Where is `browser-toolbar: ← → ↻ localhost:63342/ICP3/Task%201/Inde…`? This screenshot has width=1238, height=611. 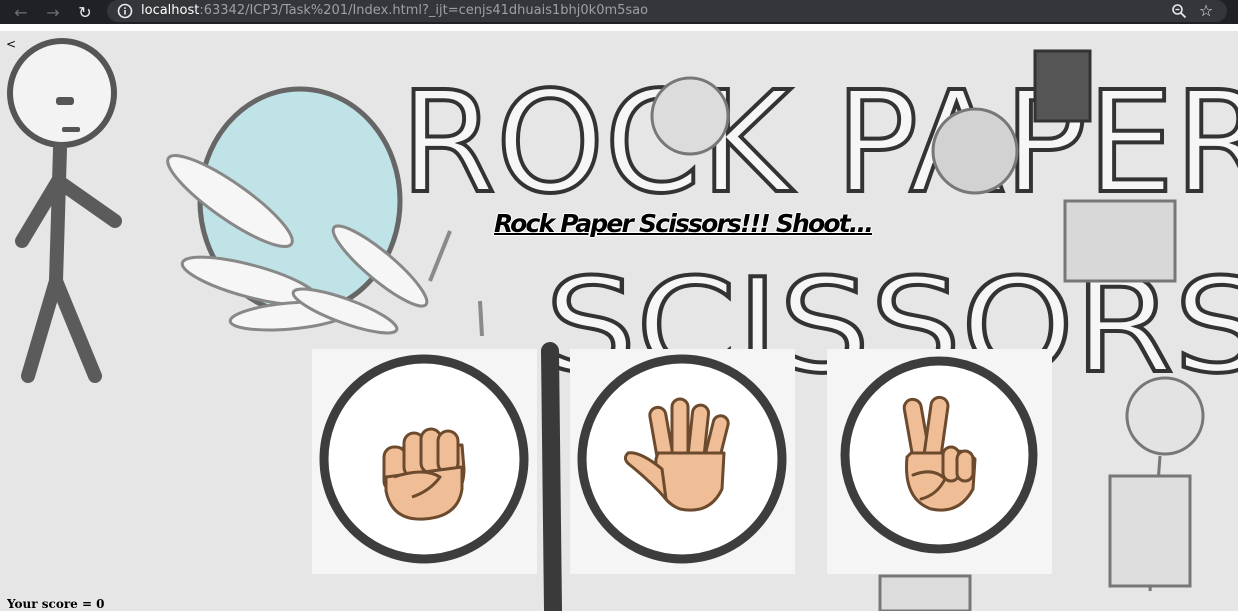 browser-toolbar: ← → ↻ localhost:63342/ICP3/Task%201/Inde… is located at coordinates (619, 12).